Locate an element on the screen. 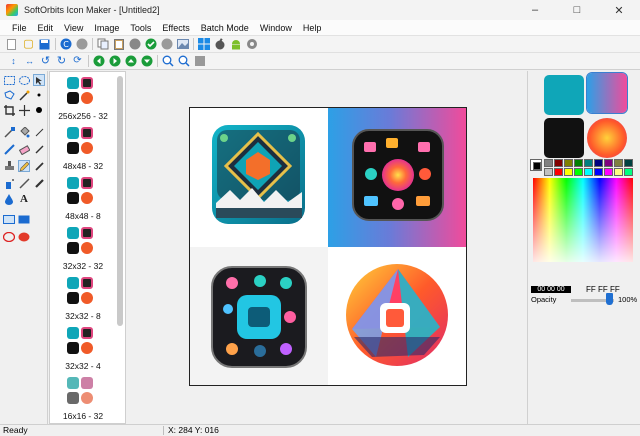 Image resolution: width=640 pixels, height=436 pixels. spray-icon is located at coordinates (9, 183).